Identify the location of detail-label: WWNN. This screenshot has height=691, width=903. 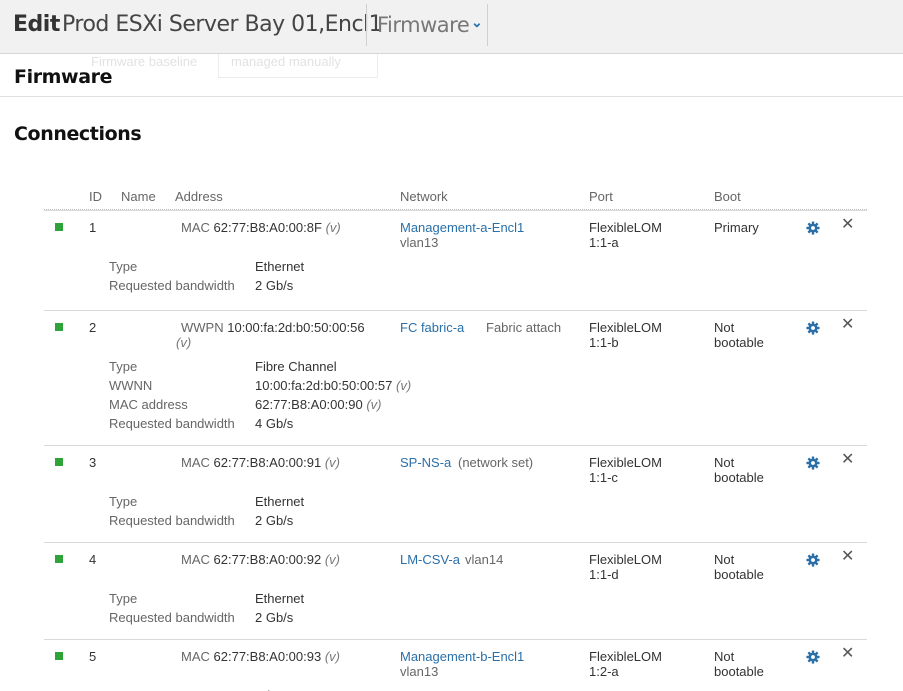
(131, 385).